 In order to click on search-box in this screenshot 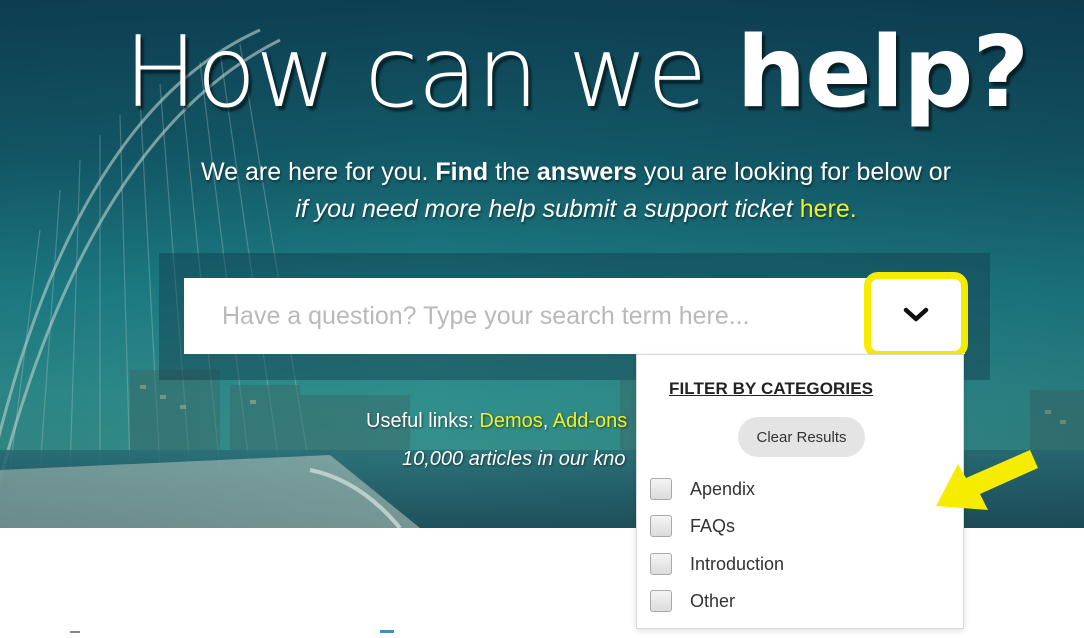, I will do `click(574, 316)`.